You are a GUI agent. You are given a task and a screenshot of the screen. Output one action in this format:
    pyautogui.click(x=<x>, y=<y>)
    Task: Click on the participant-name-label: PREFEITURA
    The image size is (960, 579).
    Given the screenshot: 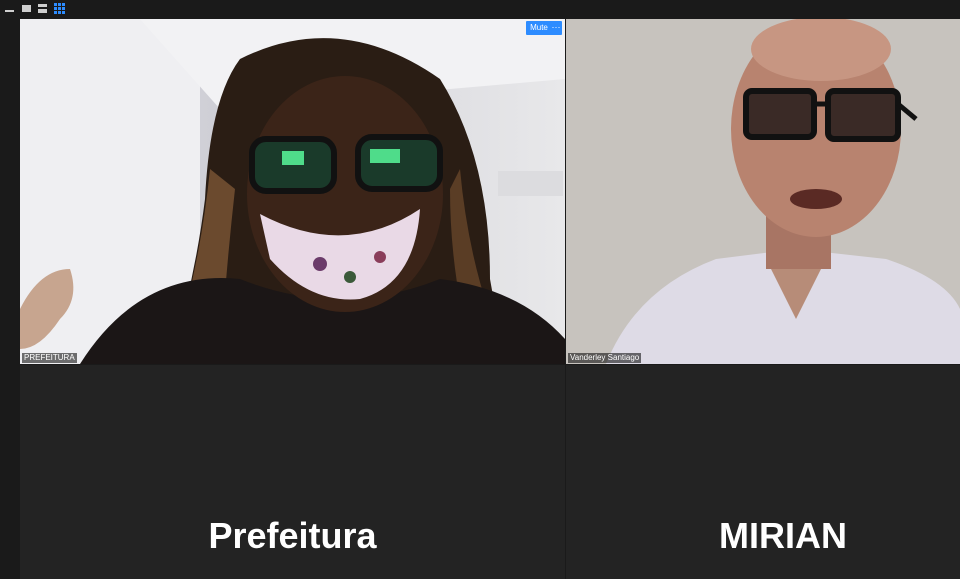 What is the action you would take?
    pyautogui.click(x=49, y=358)
    